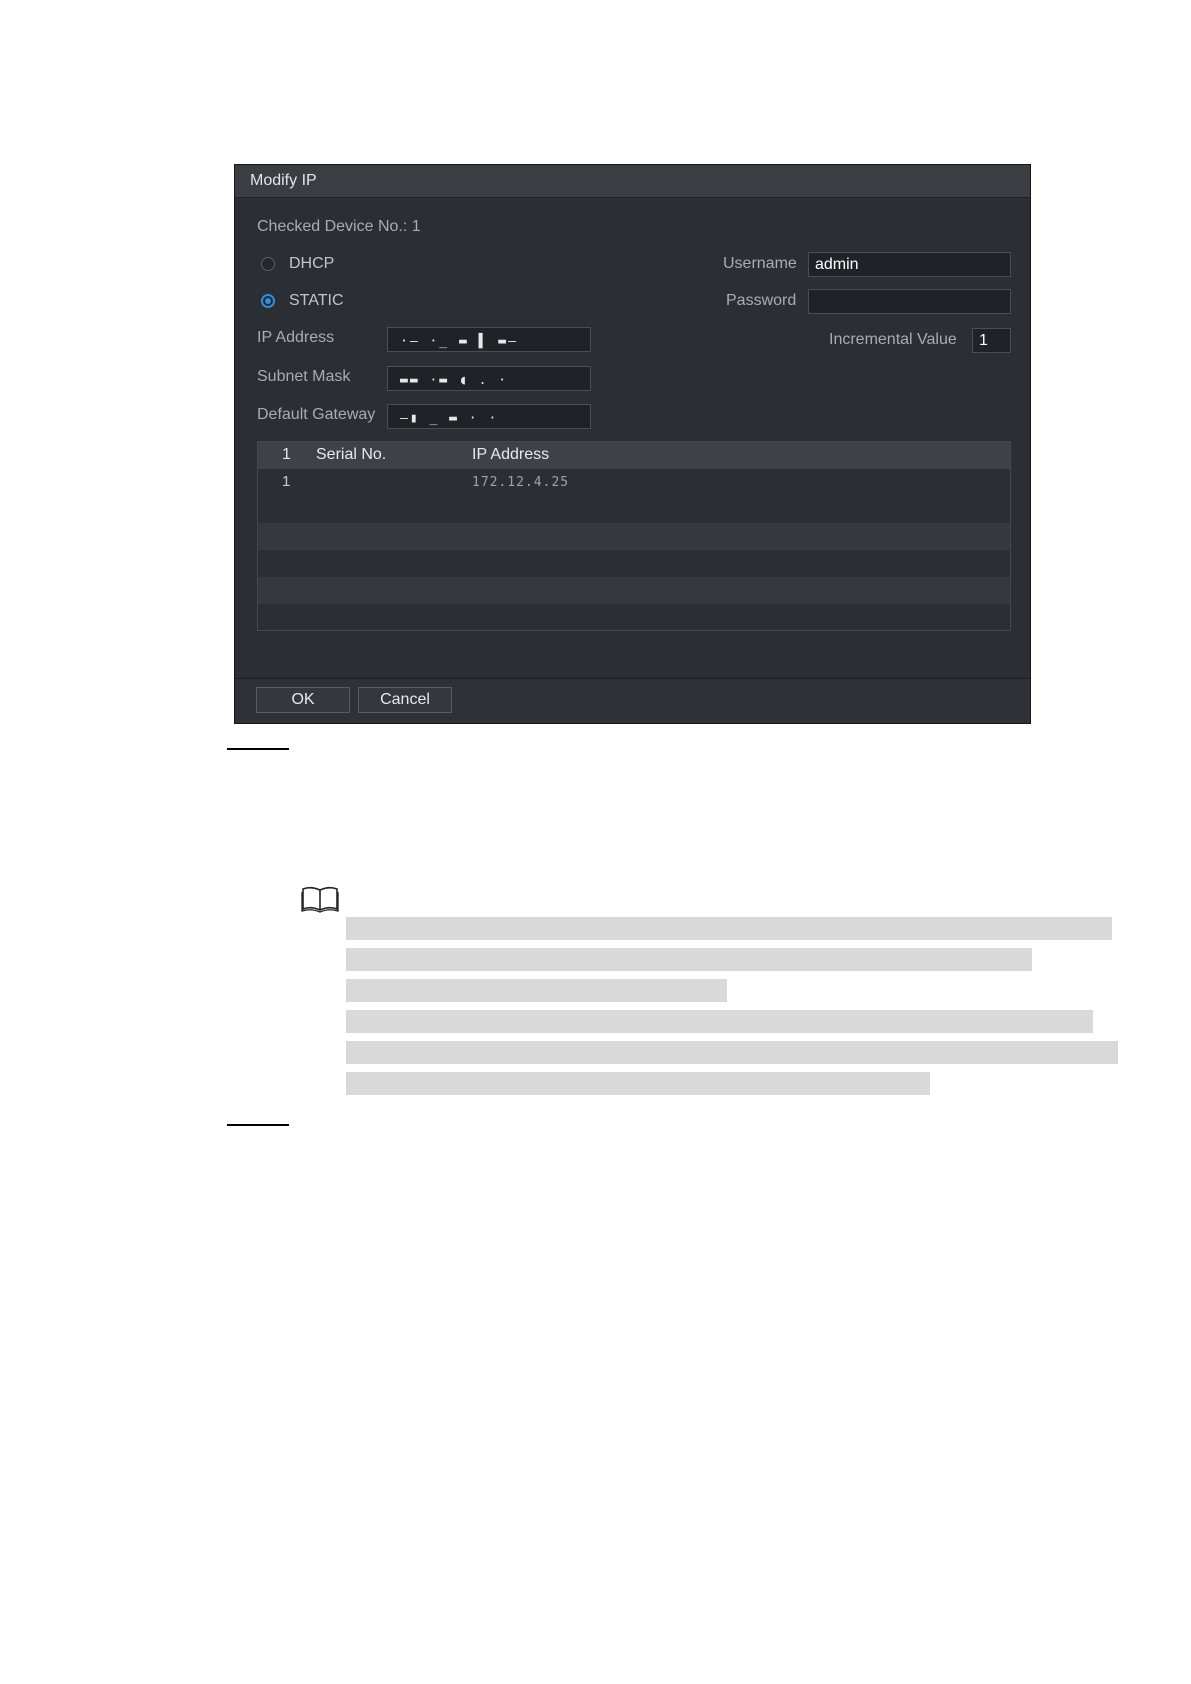  I want to click on header-serial: Serial No., so click(351, 455).